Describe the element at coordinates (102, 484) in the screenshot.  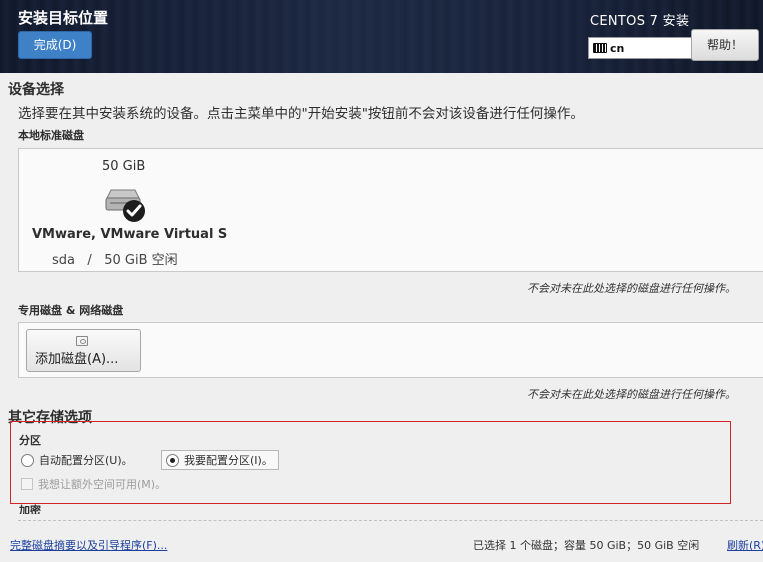
I see `extra-space-label: 我想让额外空间可用(M)。` at that location.